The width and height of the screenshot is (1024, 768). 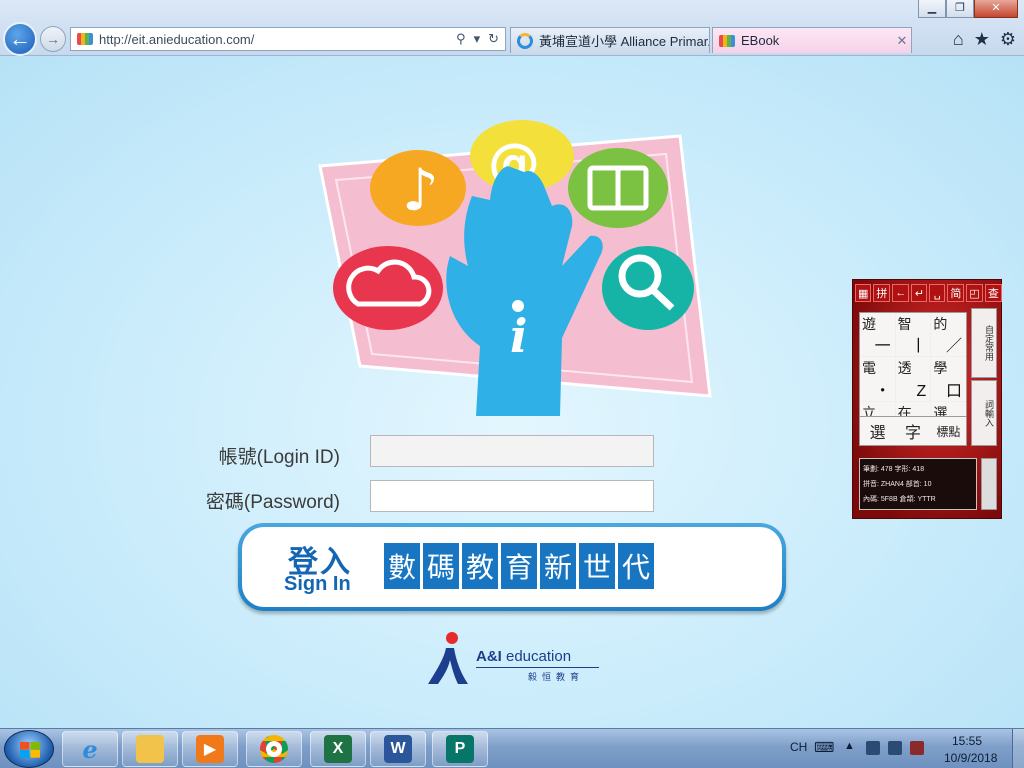 I want to click on taskbar-explorer-button, so click(x=150, y=749).